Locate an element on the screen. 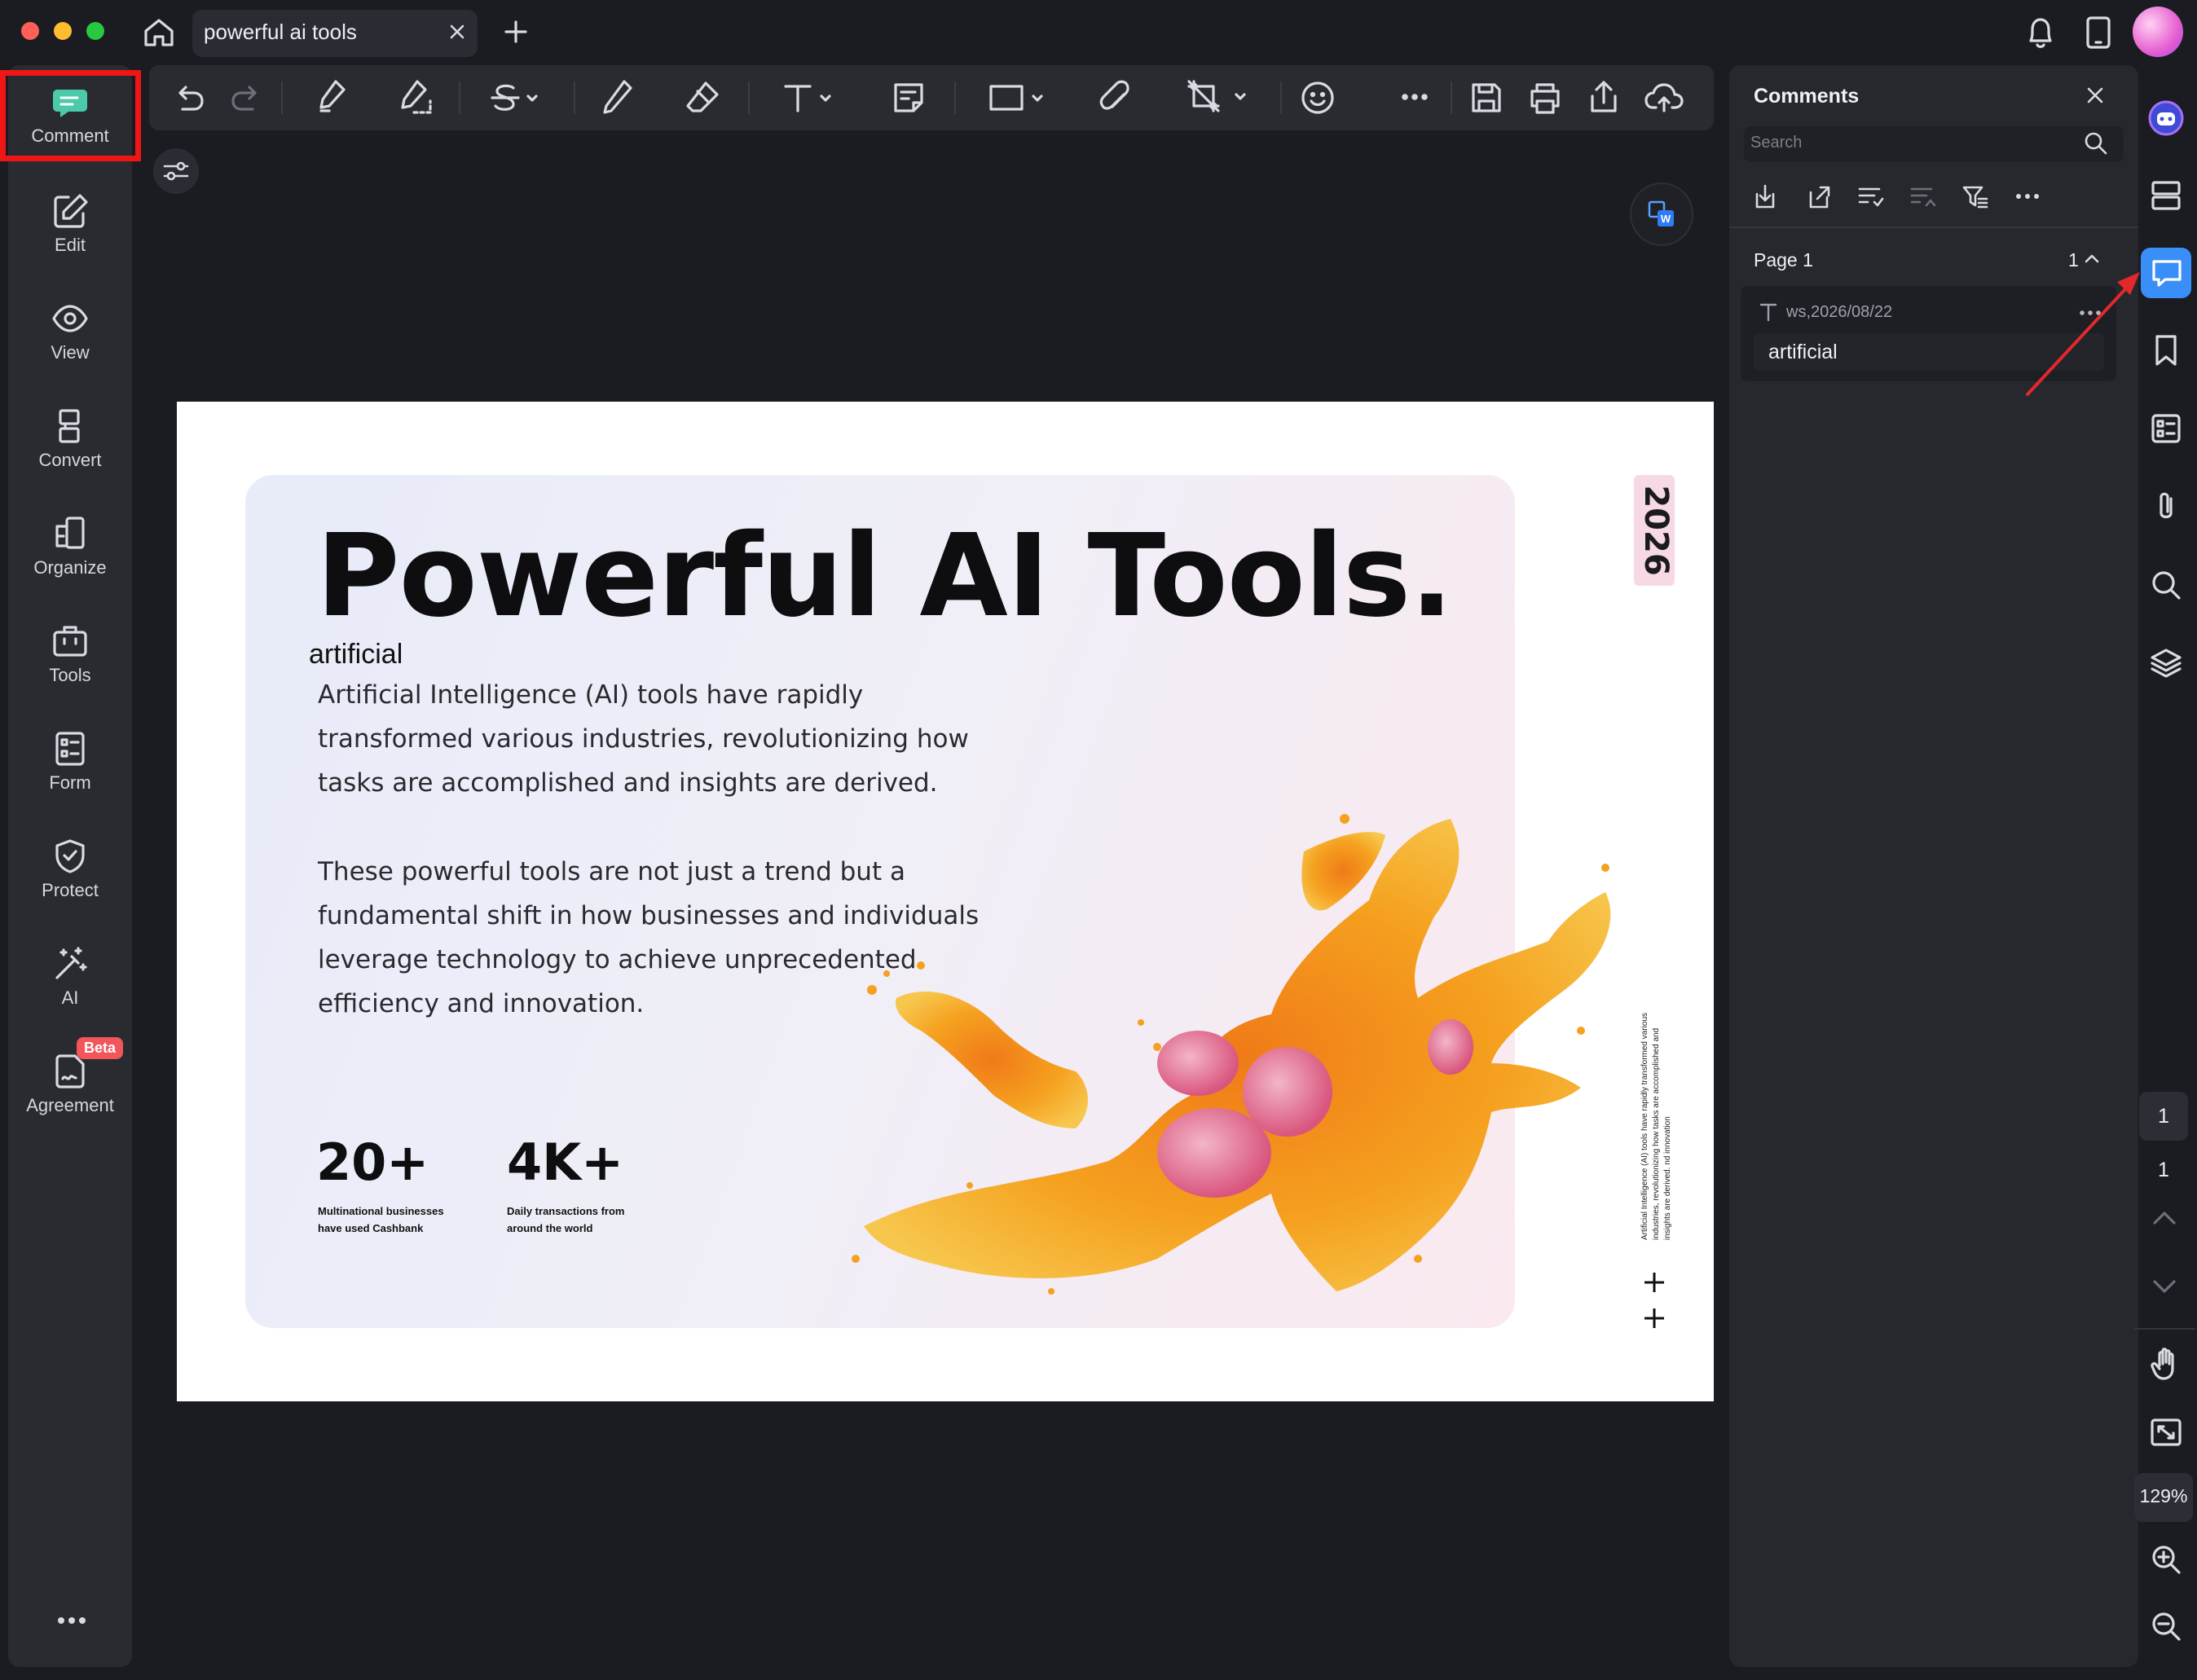 The width and height of the screenshot is (2197, 1680). area-highlight-icon is located at coordinates (414, 97).